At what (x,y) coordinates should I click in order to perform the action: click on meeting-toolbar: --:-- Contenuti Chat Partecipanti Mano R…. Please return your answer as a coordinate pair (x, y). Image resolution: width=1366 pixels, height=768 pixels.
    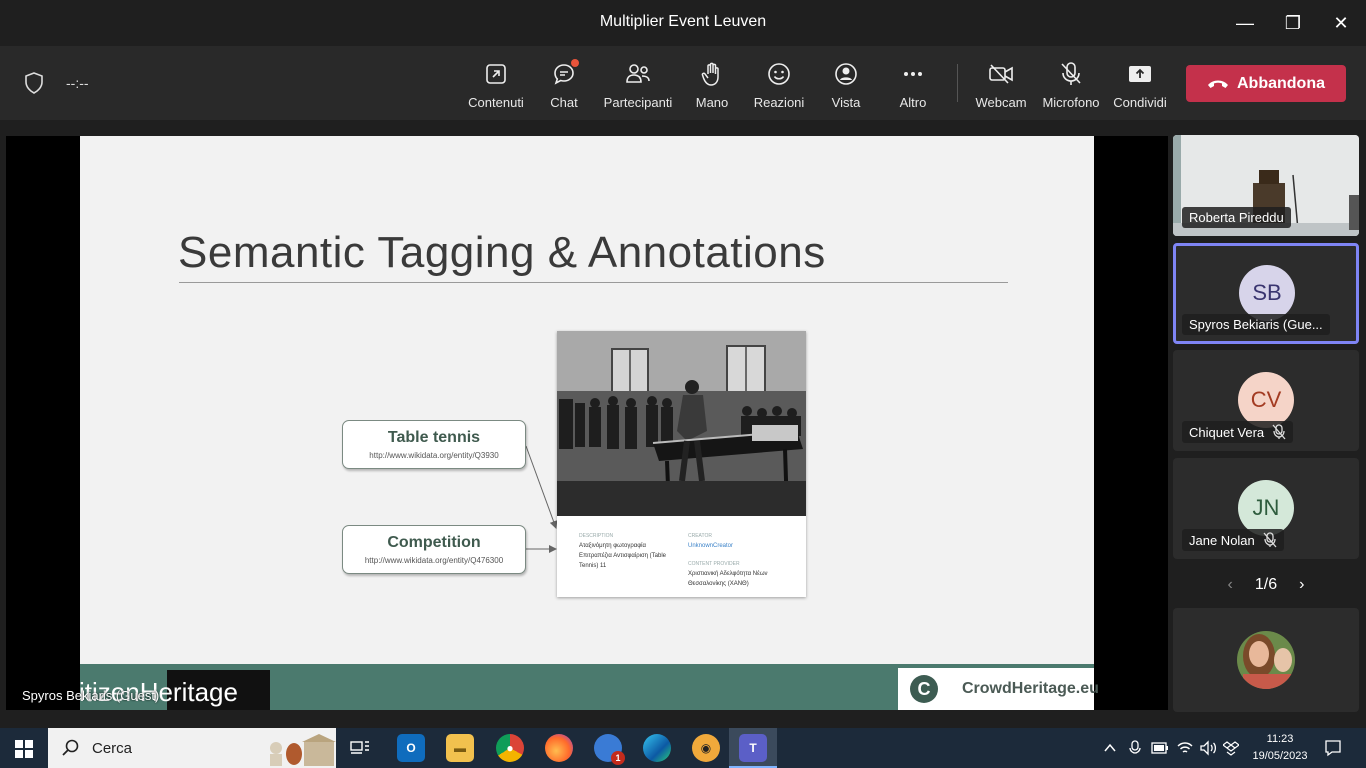
    Looking at the image, I should click on (683, 83).